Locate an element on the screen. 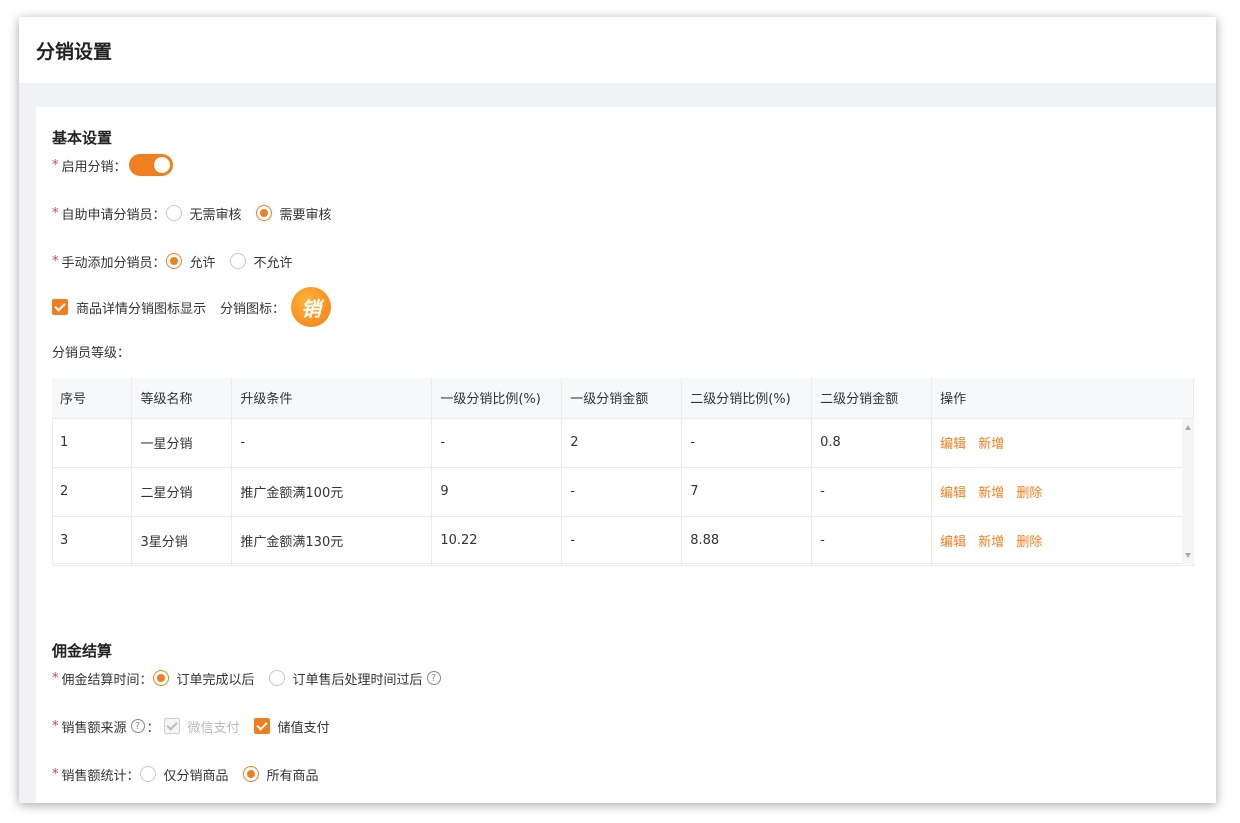 This screenshot has width=1240, height=823. col-header: 二级分销金额 is located at coordinates (872, 398).